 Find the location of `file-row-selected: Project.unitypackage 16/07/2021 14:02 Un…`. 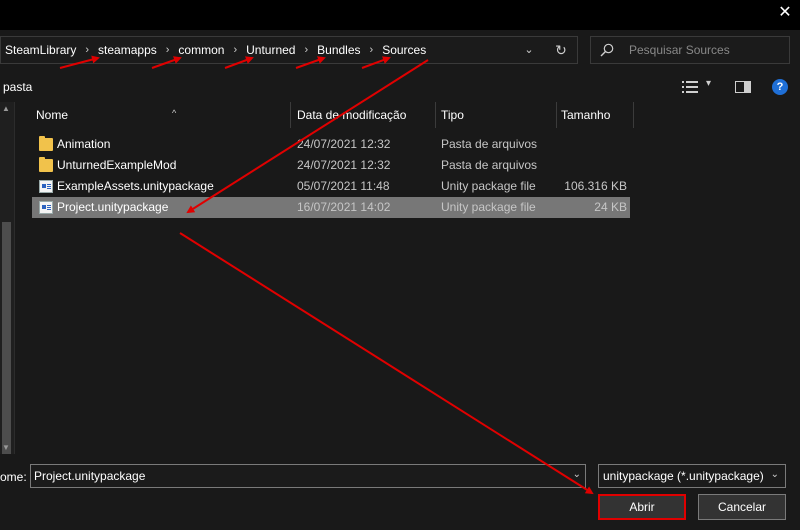

file-row-selected: Project.unitypackage 16/07/2021 14:02 Un… is located at coordinates (331, 207).